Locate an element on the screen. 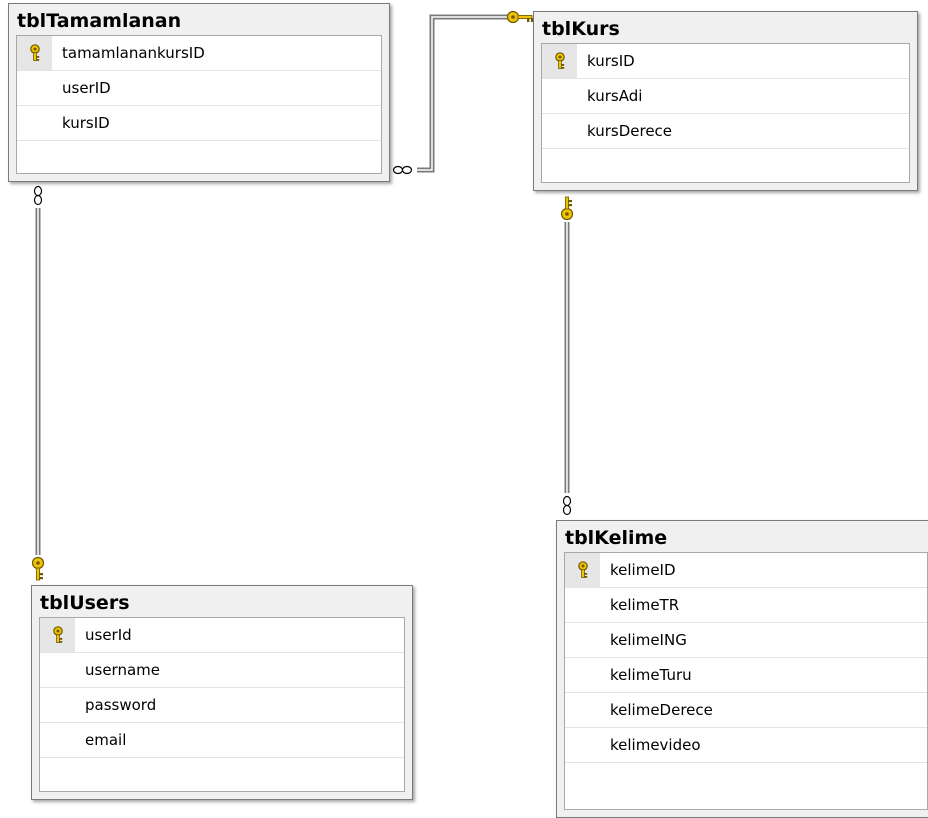  table-title: tblKurs is located at coordinates (581, 29).